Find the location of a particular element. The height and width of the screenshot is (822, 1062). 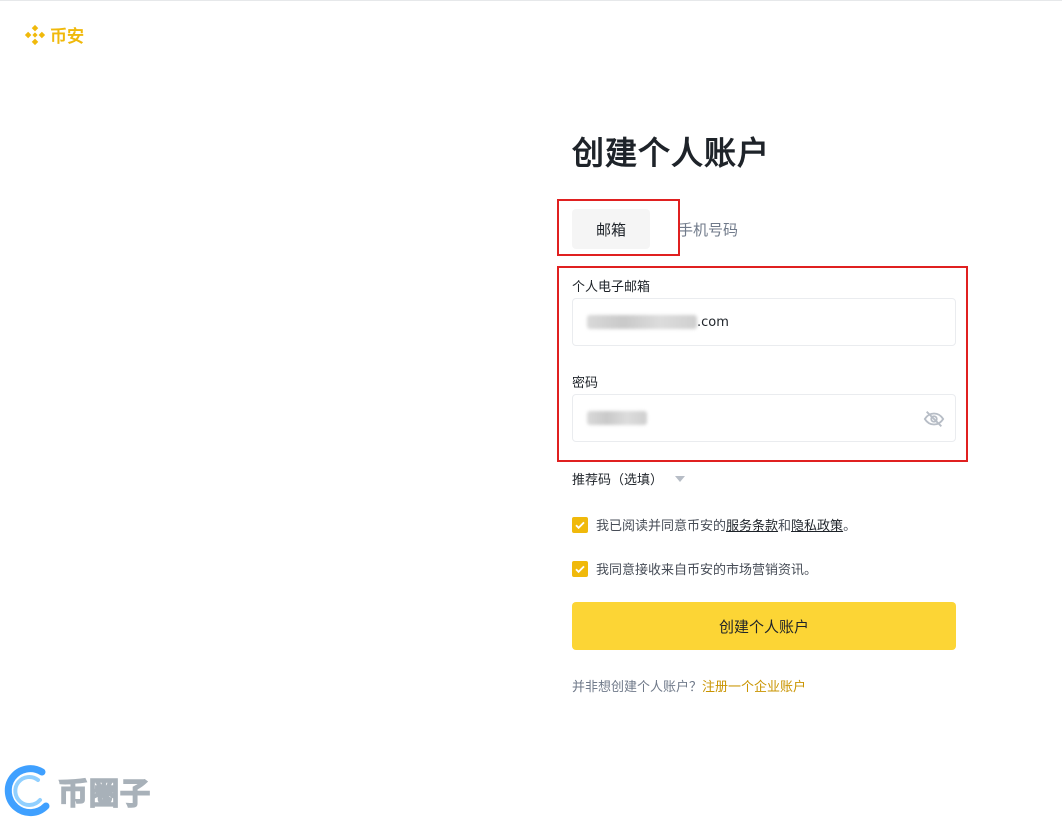

terms-suffix: 。 is located at coordinates (850, 526).